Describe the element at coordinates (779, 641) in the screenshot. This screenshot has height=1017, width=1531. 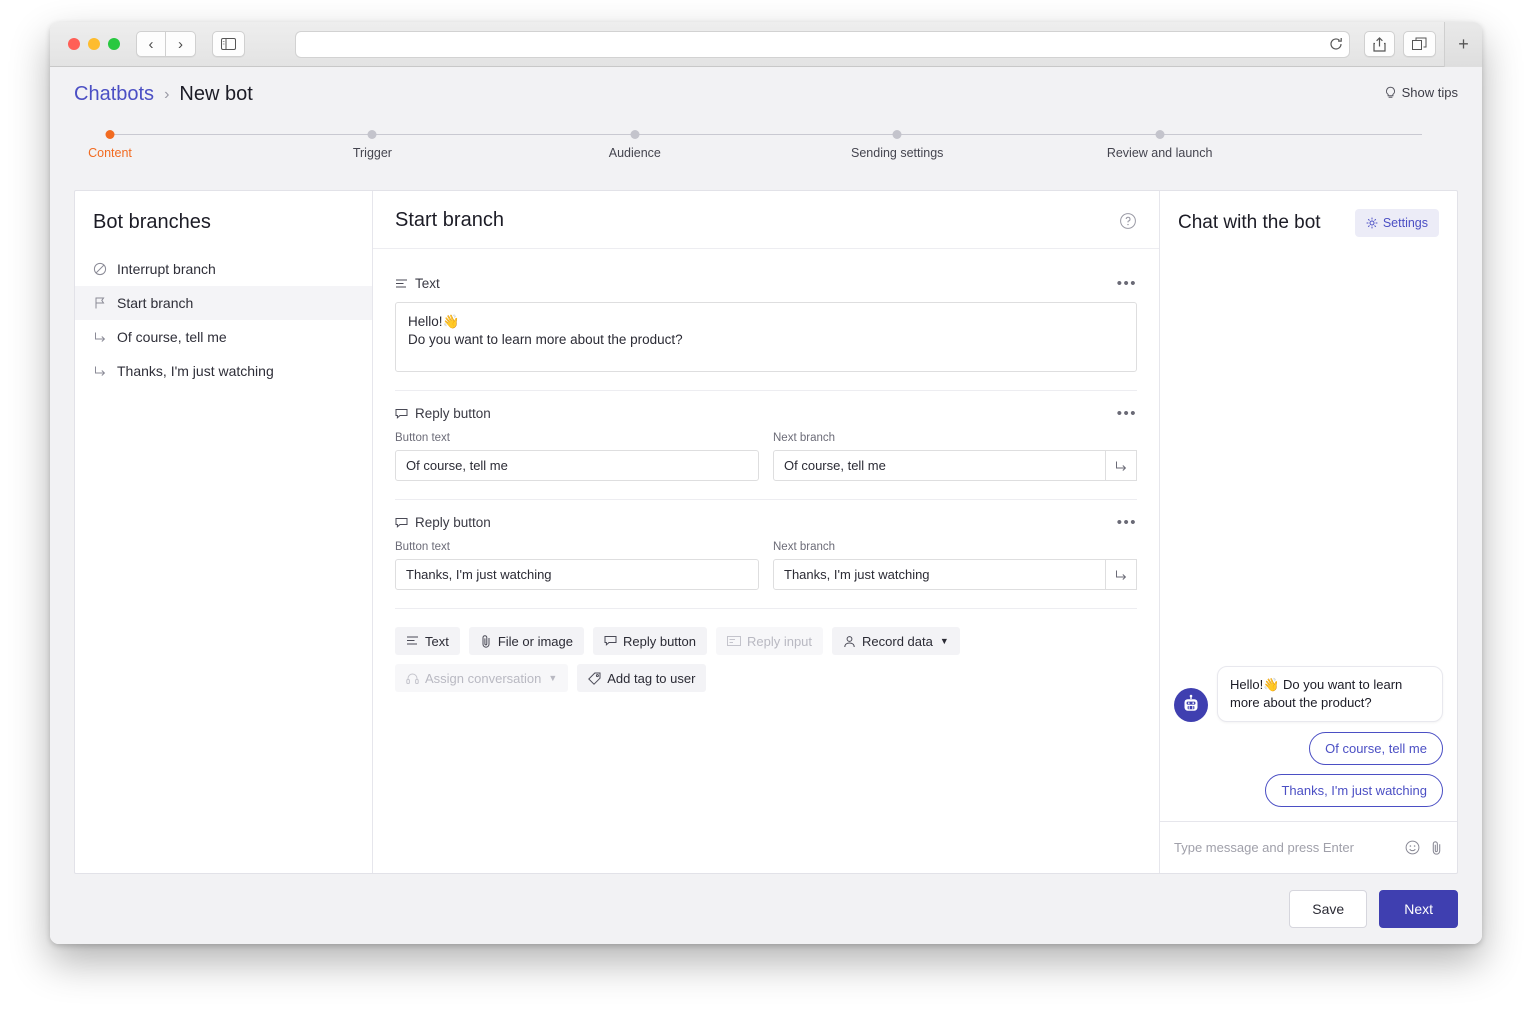
I see `tool-label: Reply input` at that location.